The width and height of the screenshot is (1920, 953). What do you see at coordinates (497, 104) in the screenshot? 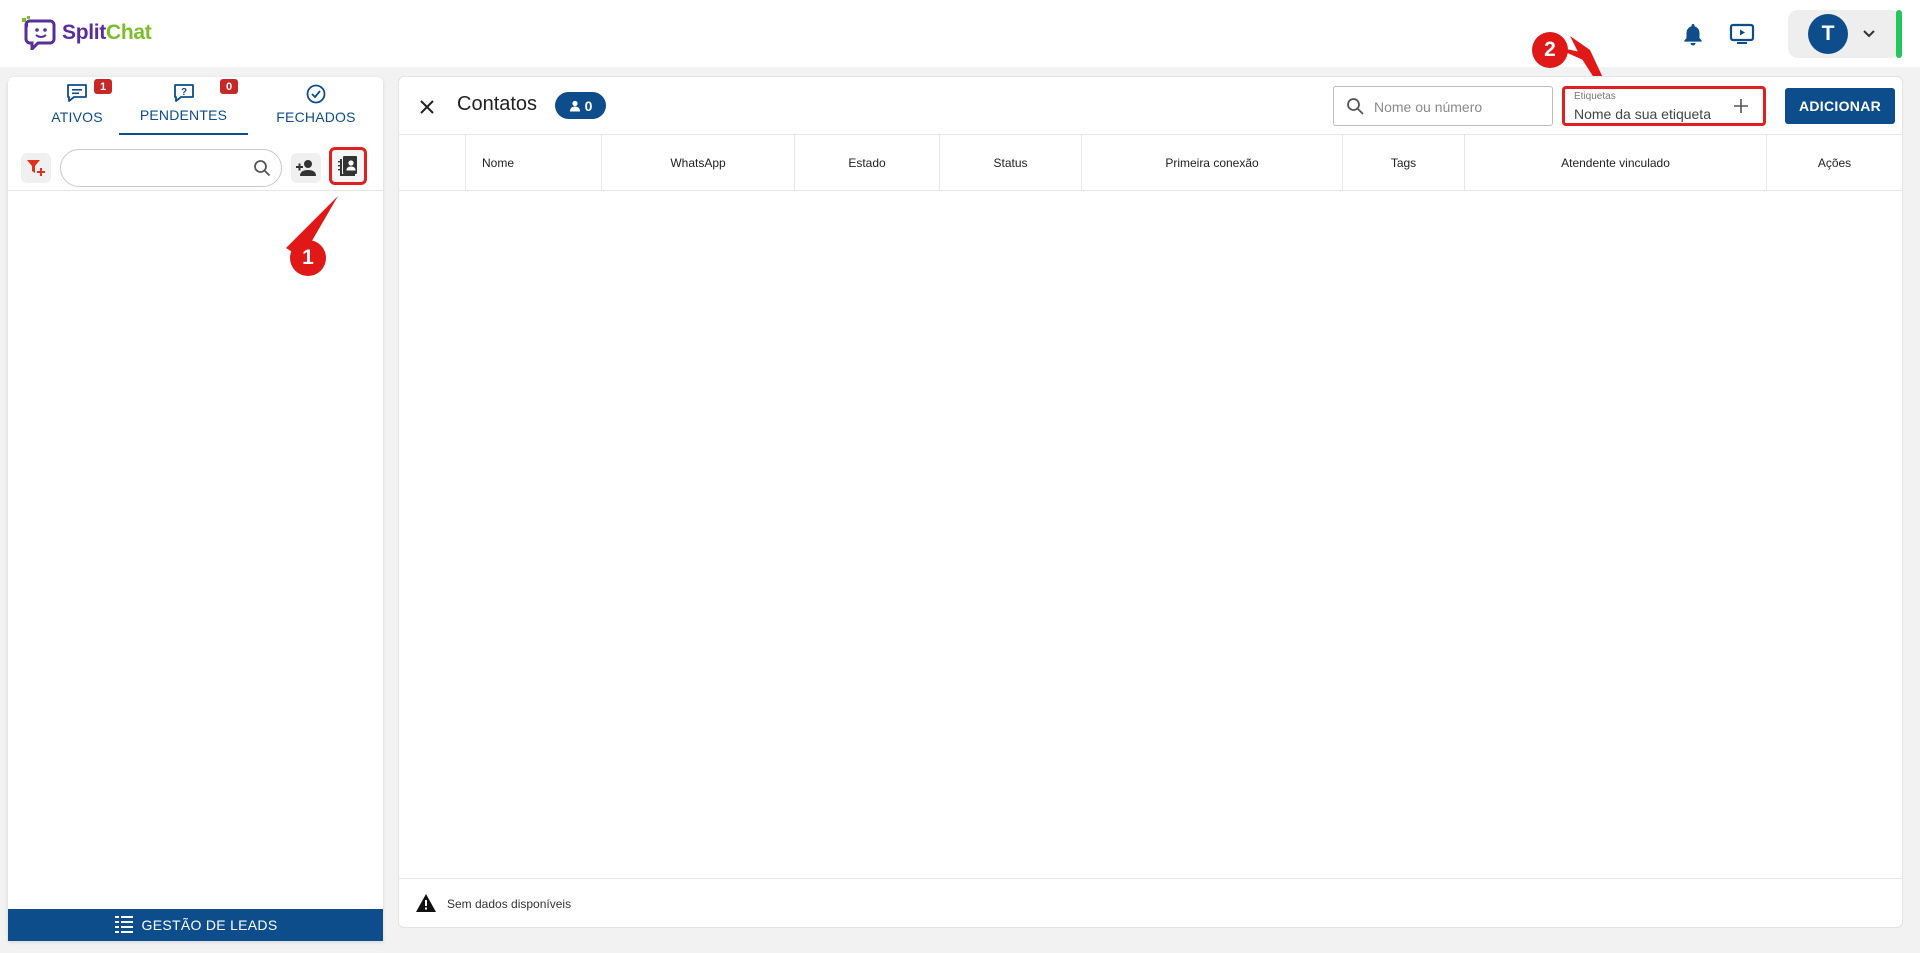
I see `page-title: Contatos` at bounding box center [497, 104].